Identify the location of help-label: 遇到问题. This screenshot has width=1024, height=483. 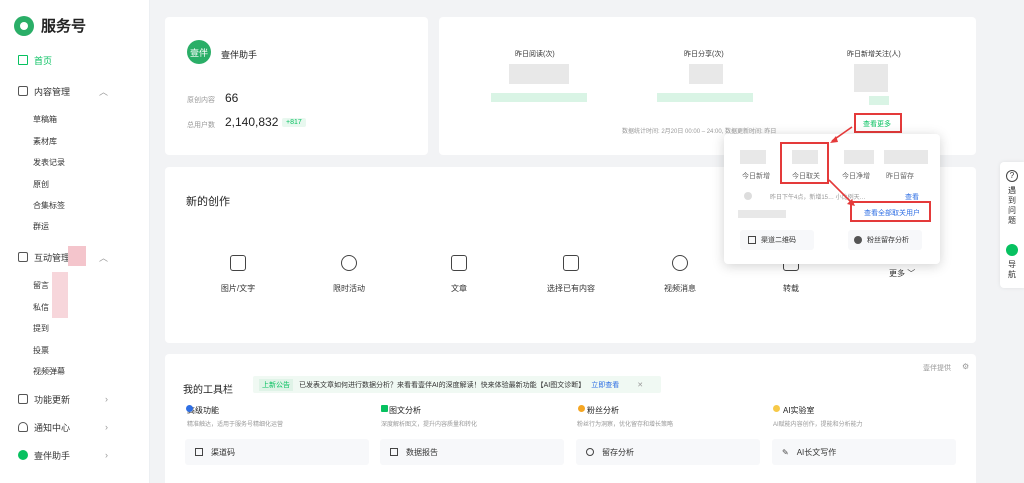
(1012, 206).